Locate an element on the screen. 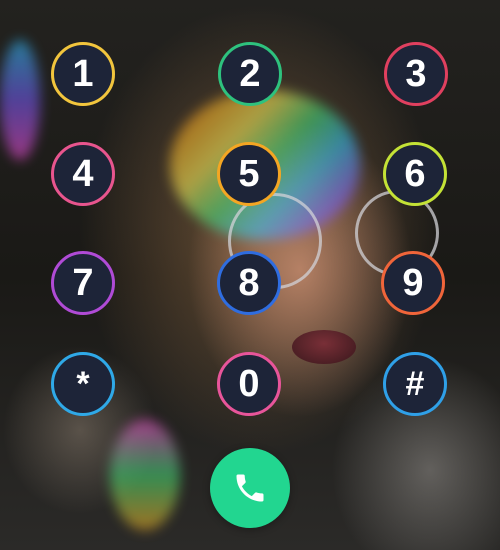 This screenshot has width=500, height=550. key-label: 8 is located at coordinates (249, 283).